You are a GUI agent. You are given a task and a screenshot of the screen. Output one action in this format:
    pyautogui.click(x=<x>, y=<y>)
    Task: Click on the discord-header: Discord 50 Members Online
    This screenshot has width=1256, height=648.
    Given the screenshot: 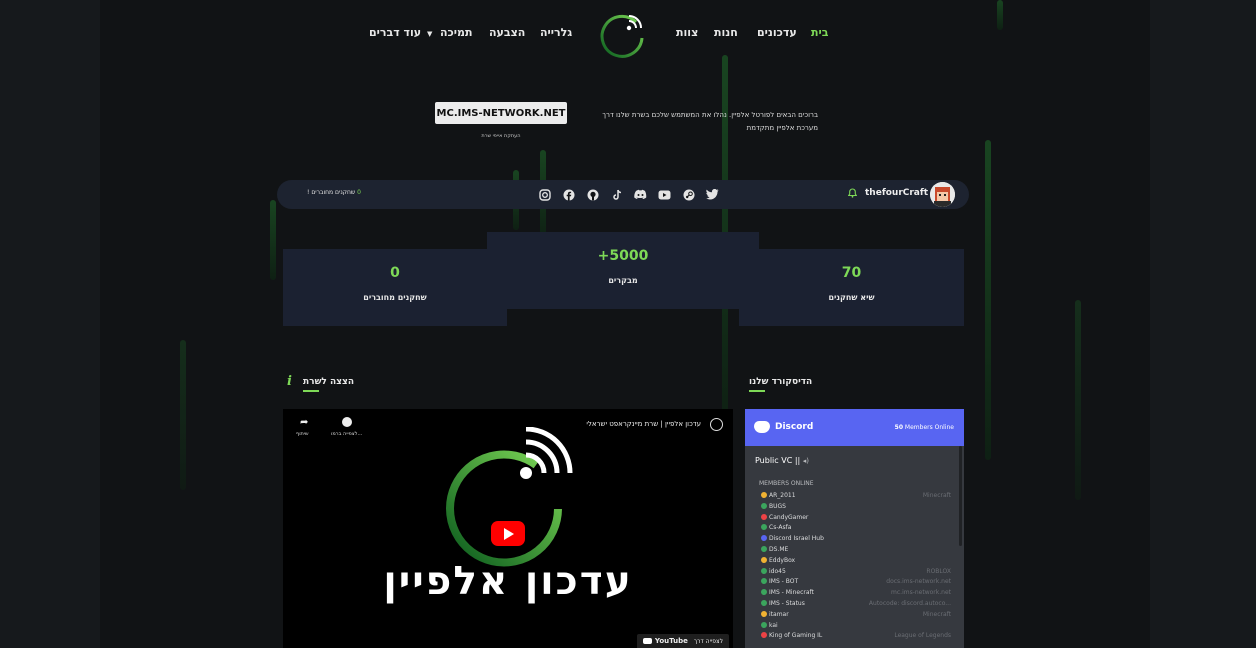 What is the action you would take?
    pyautogui.click(x=854, y=427)
    